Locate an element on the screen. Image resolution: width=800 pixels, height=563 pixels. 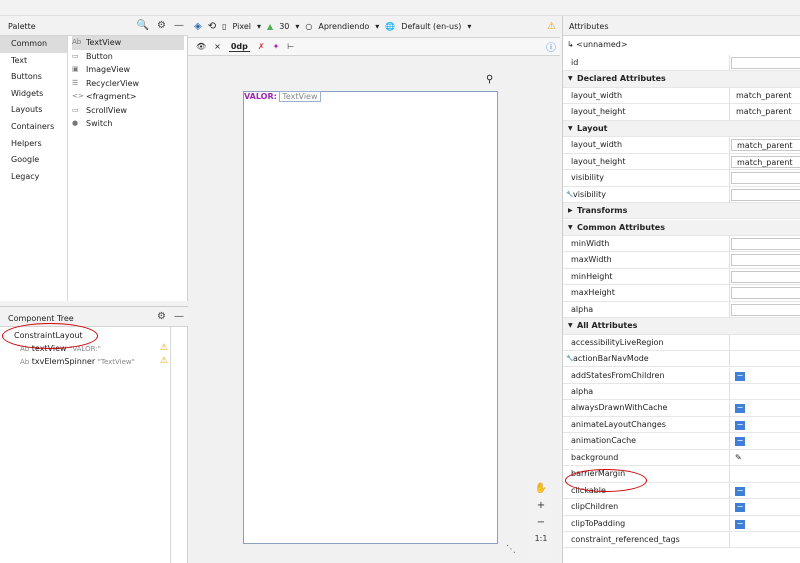
theme-selector: Aprendiendo is located at coordinates (343, 26).